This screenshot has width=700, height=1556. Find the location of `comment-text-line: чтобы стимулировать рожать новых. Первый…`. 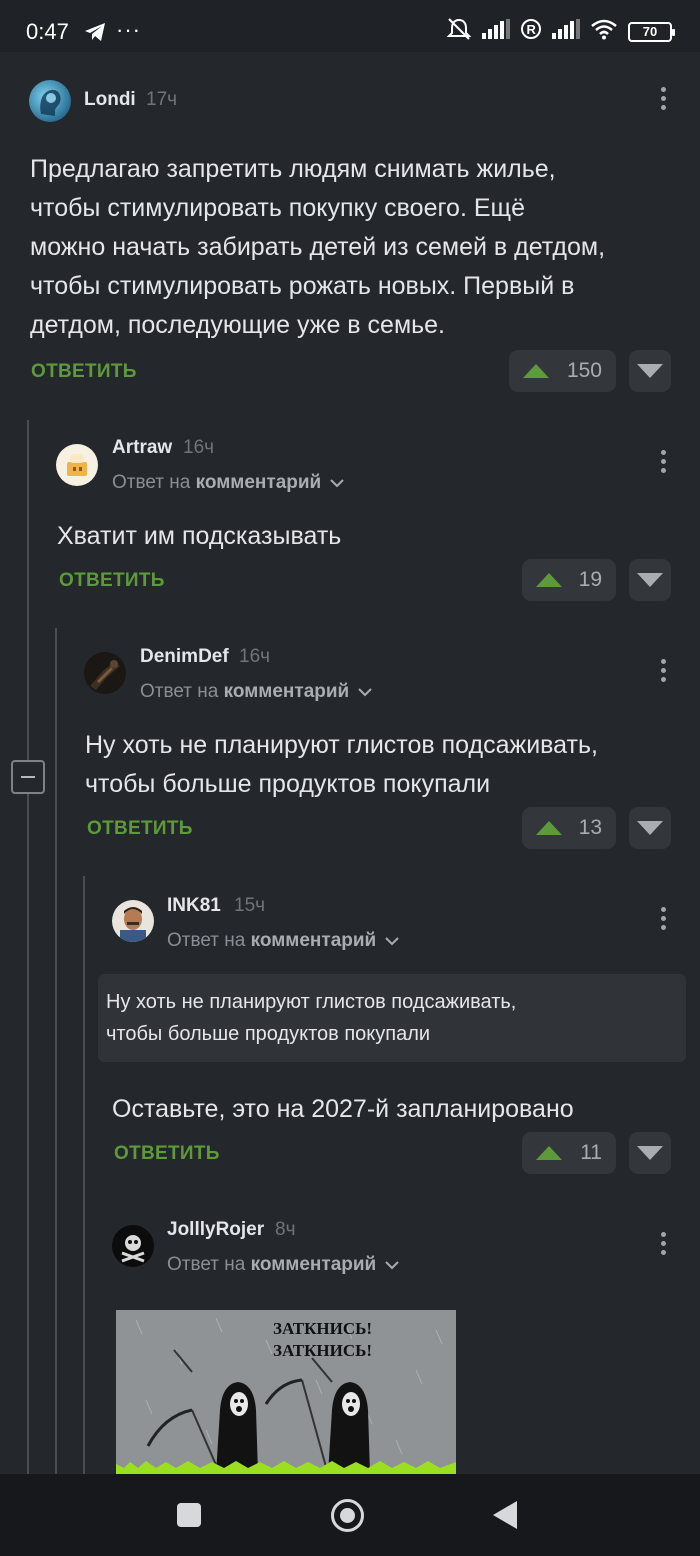

comment-text-line: чтобы стимулировать рожать новых. Первый… is located at coordinates (302, 286).